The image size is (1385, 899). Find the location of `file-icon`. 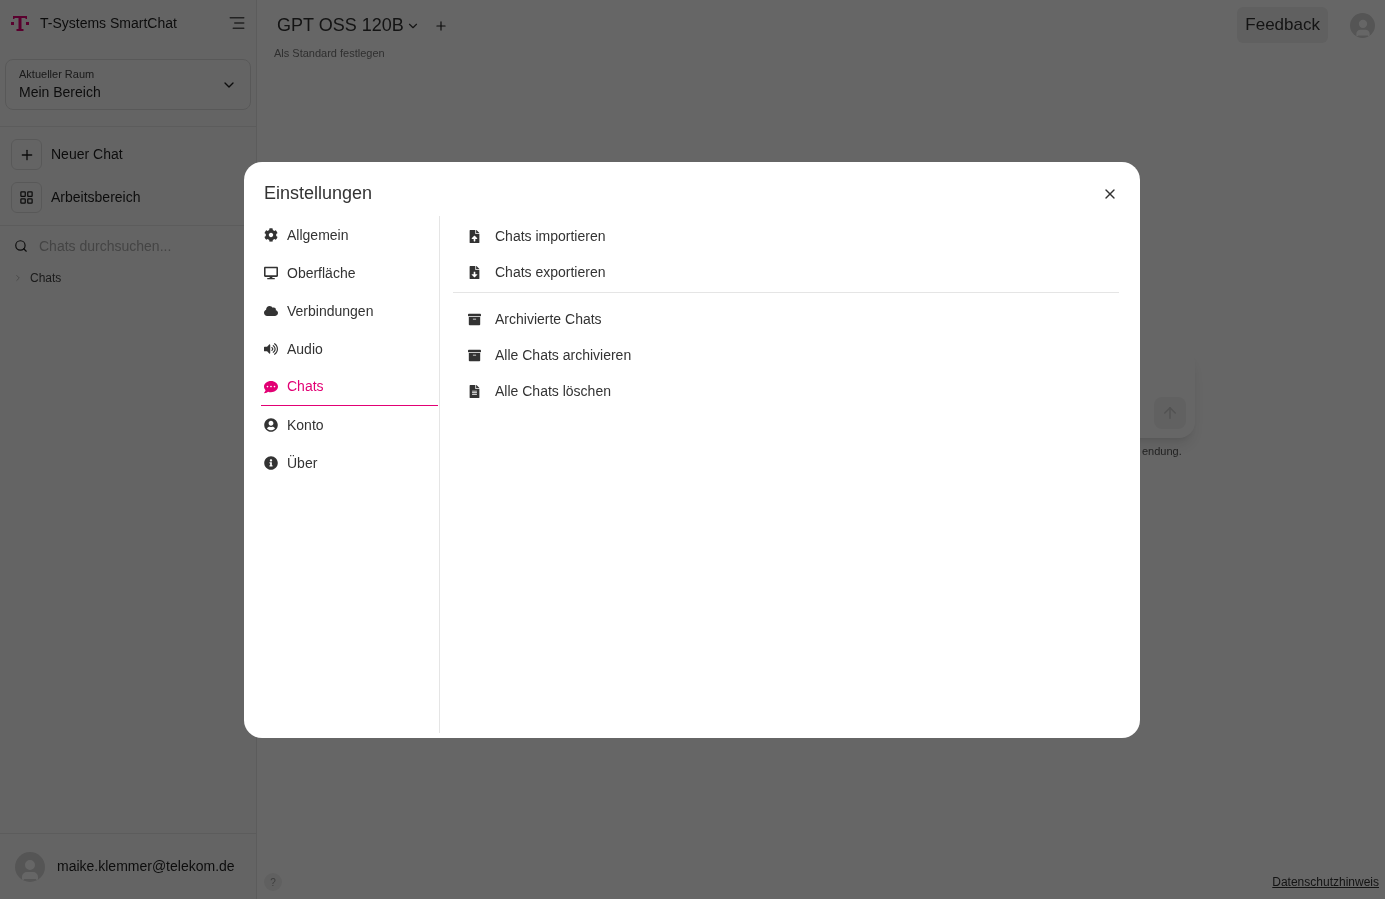

file-icon is located at coordinates (474, 391).